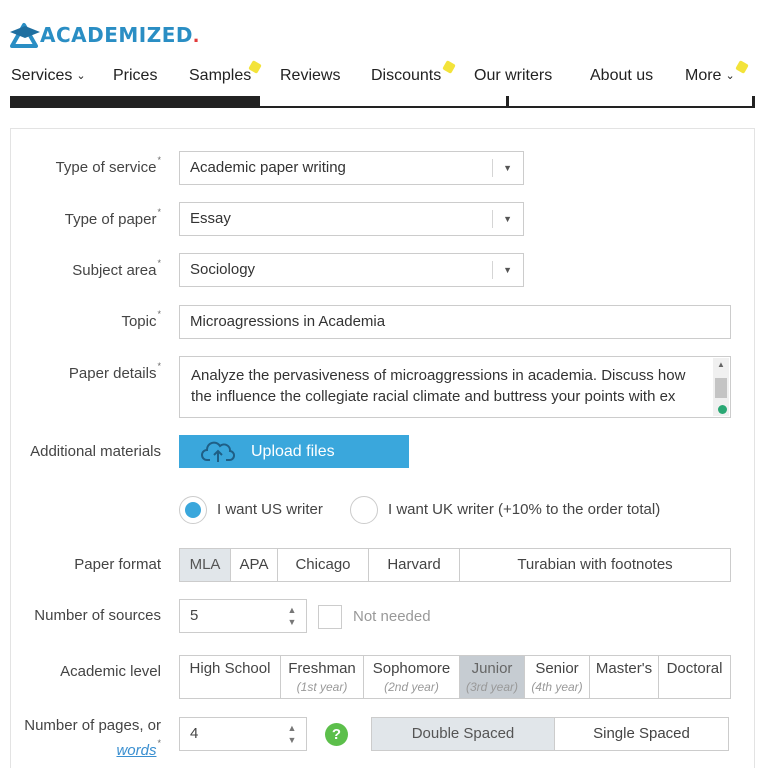 This screenshot has width=762, height=768. What do you see at coordinates (351, 168) in the screenshot?
I see `type-of-service-select: Academic paper writing ▼` at bounding box center [351, 168].